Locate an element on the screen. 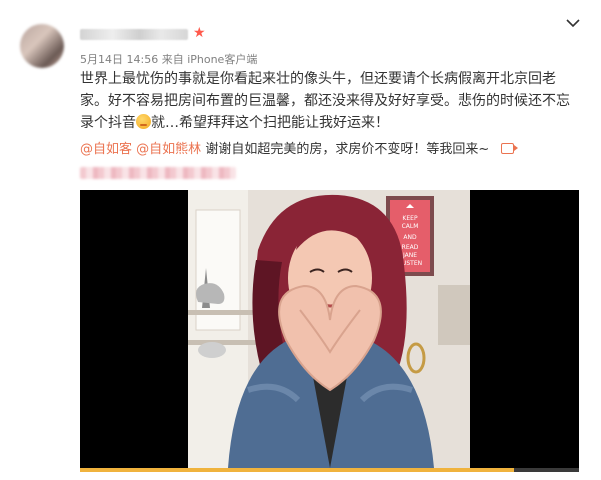 The width and height of the screenshot is (601, 480). sad-face-emoji-icon is located at coordinates (143, 121).